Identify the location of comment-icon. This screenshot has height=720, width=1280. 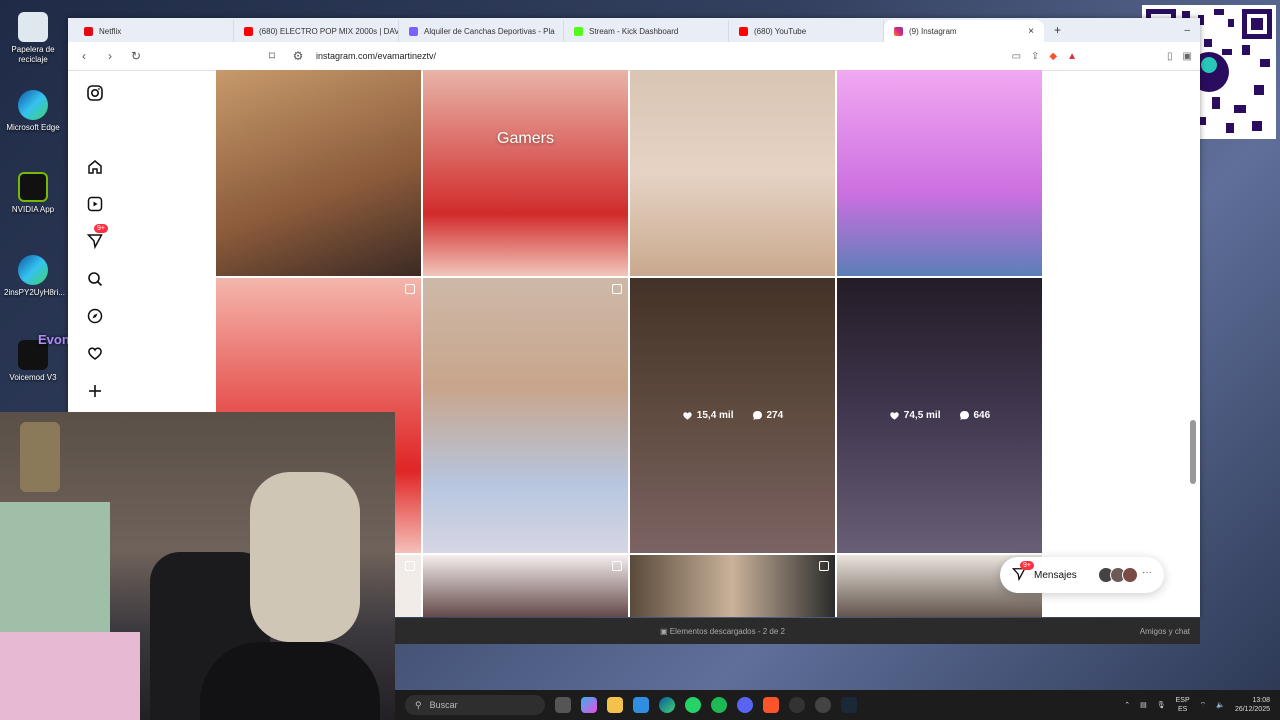
(964, 415).